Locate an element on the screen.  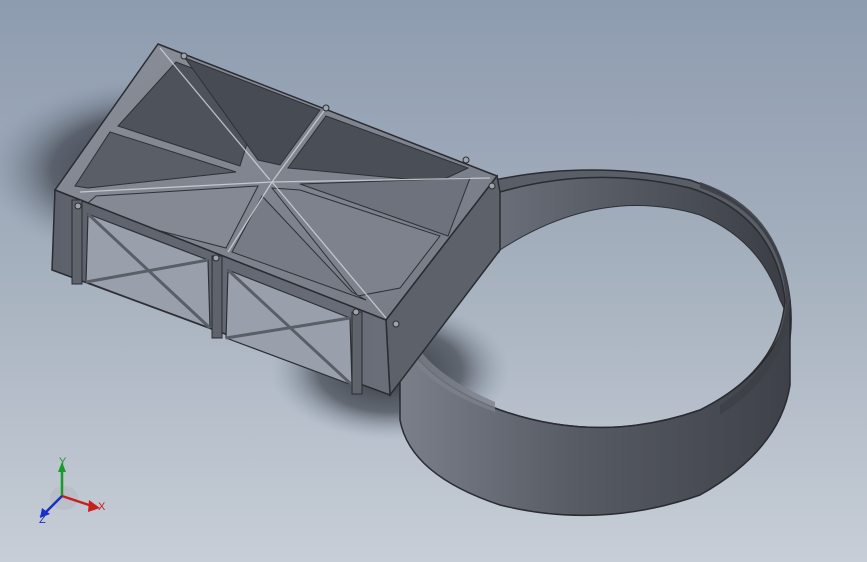
triad-z-label: Z is located at coordinates (42, 520).